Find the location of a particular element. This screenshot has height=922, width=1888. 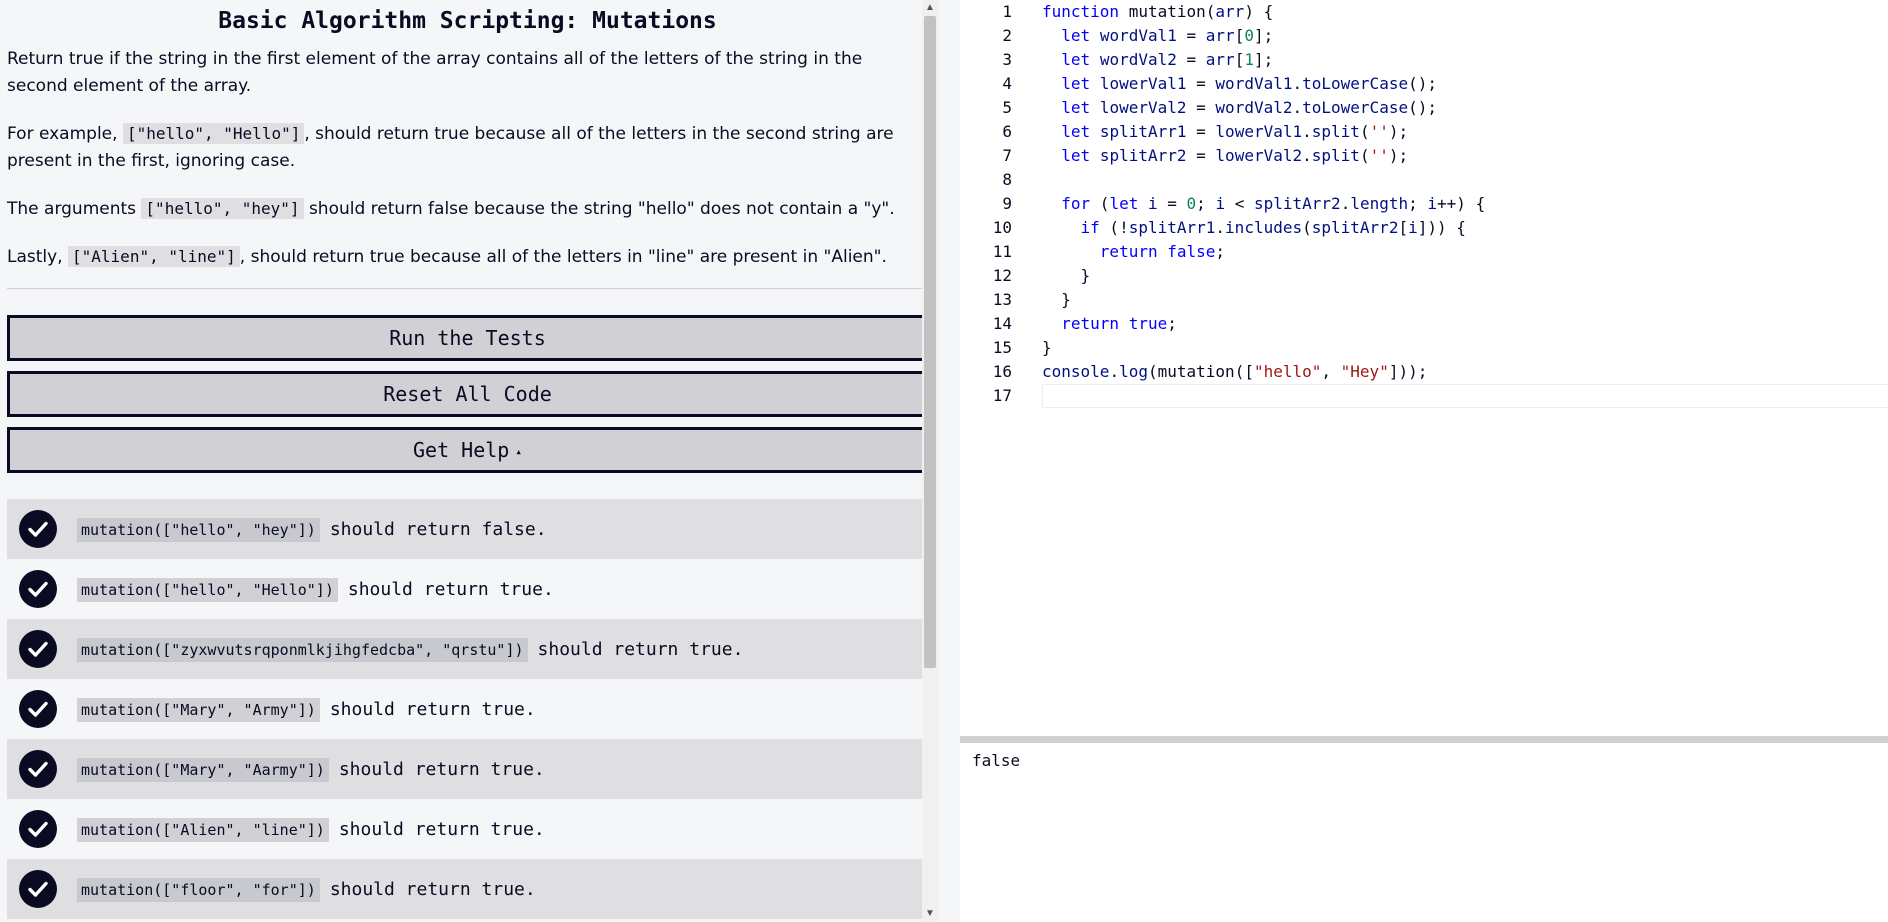

editor-console-splitter is located at coordinates (1424, 739).